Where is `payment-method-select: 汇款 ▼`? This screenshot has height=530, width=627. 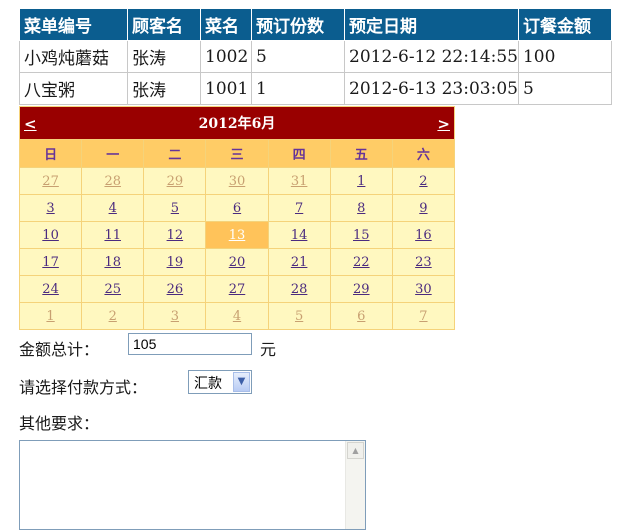 payment-method-select: 汇款 ▼ is located at coordinates (220, 382).